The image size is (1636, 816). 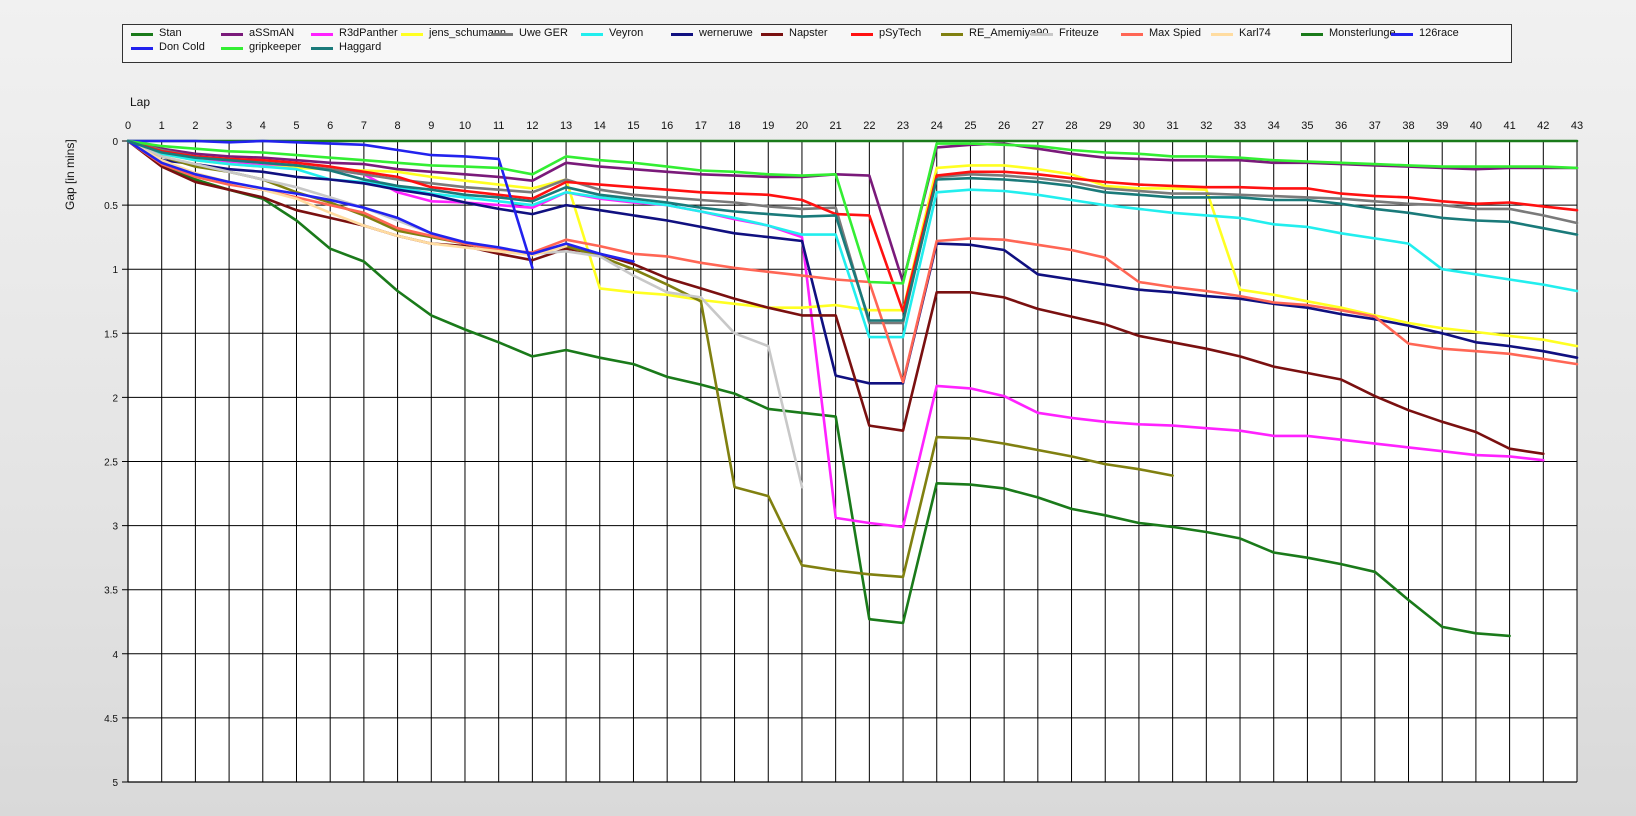 I want to click on x-tick-label: 9, so click(x=431, y=126).